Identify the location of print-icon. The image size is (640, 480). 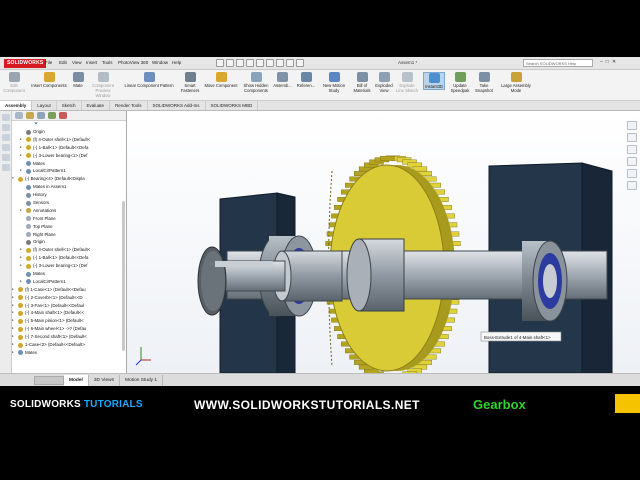
(260, 63).